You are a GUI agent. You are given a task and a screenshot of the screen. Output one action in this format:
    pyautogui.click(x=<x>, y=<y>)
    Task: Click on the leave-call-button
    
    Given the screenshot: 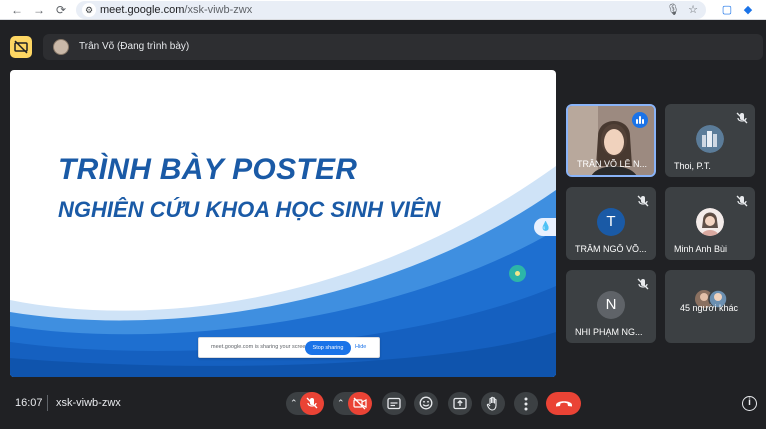 What is the action you would take?
    pyautogui.click(x=563, y=403)
    